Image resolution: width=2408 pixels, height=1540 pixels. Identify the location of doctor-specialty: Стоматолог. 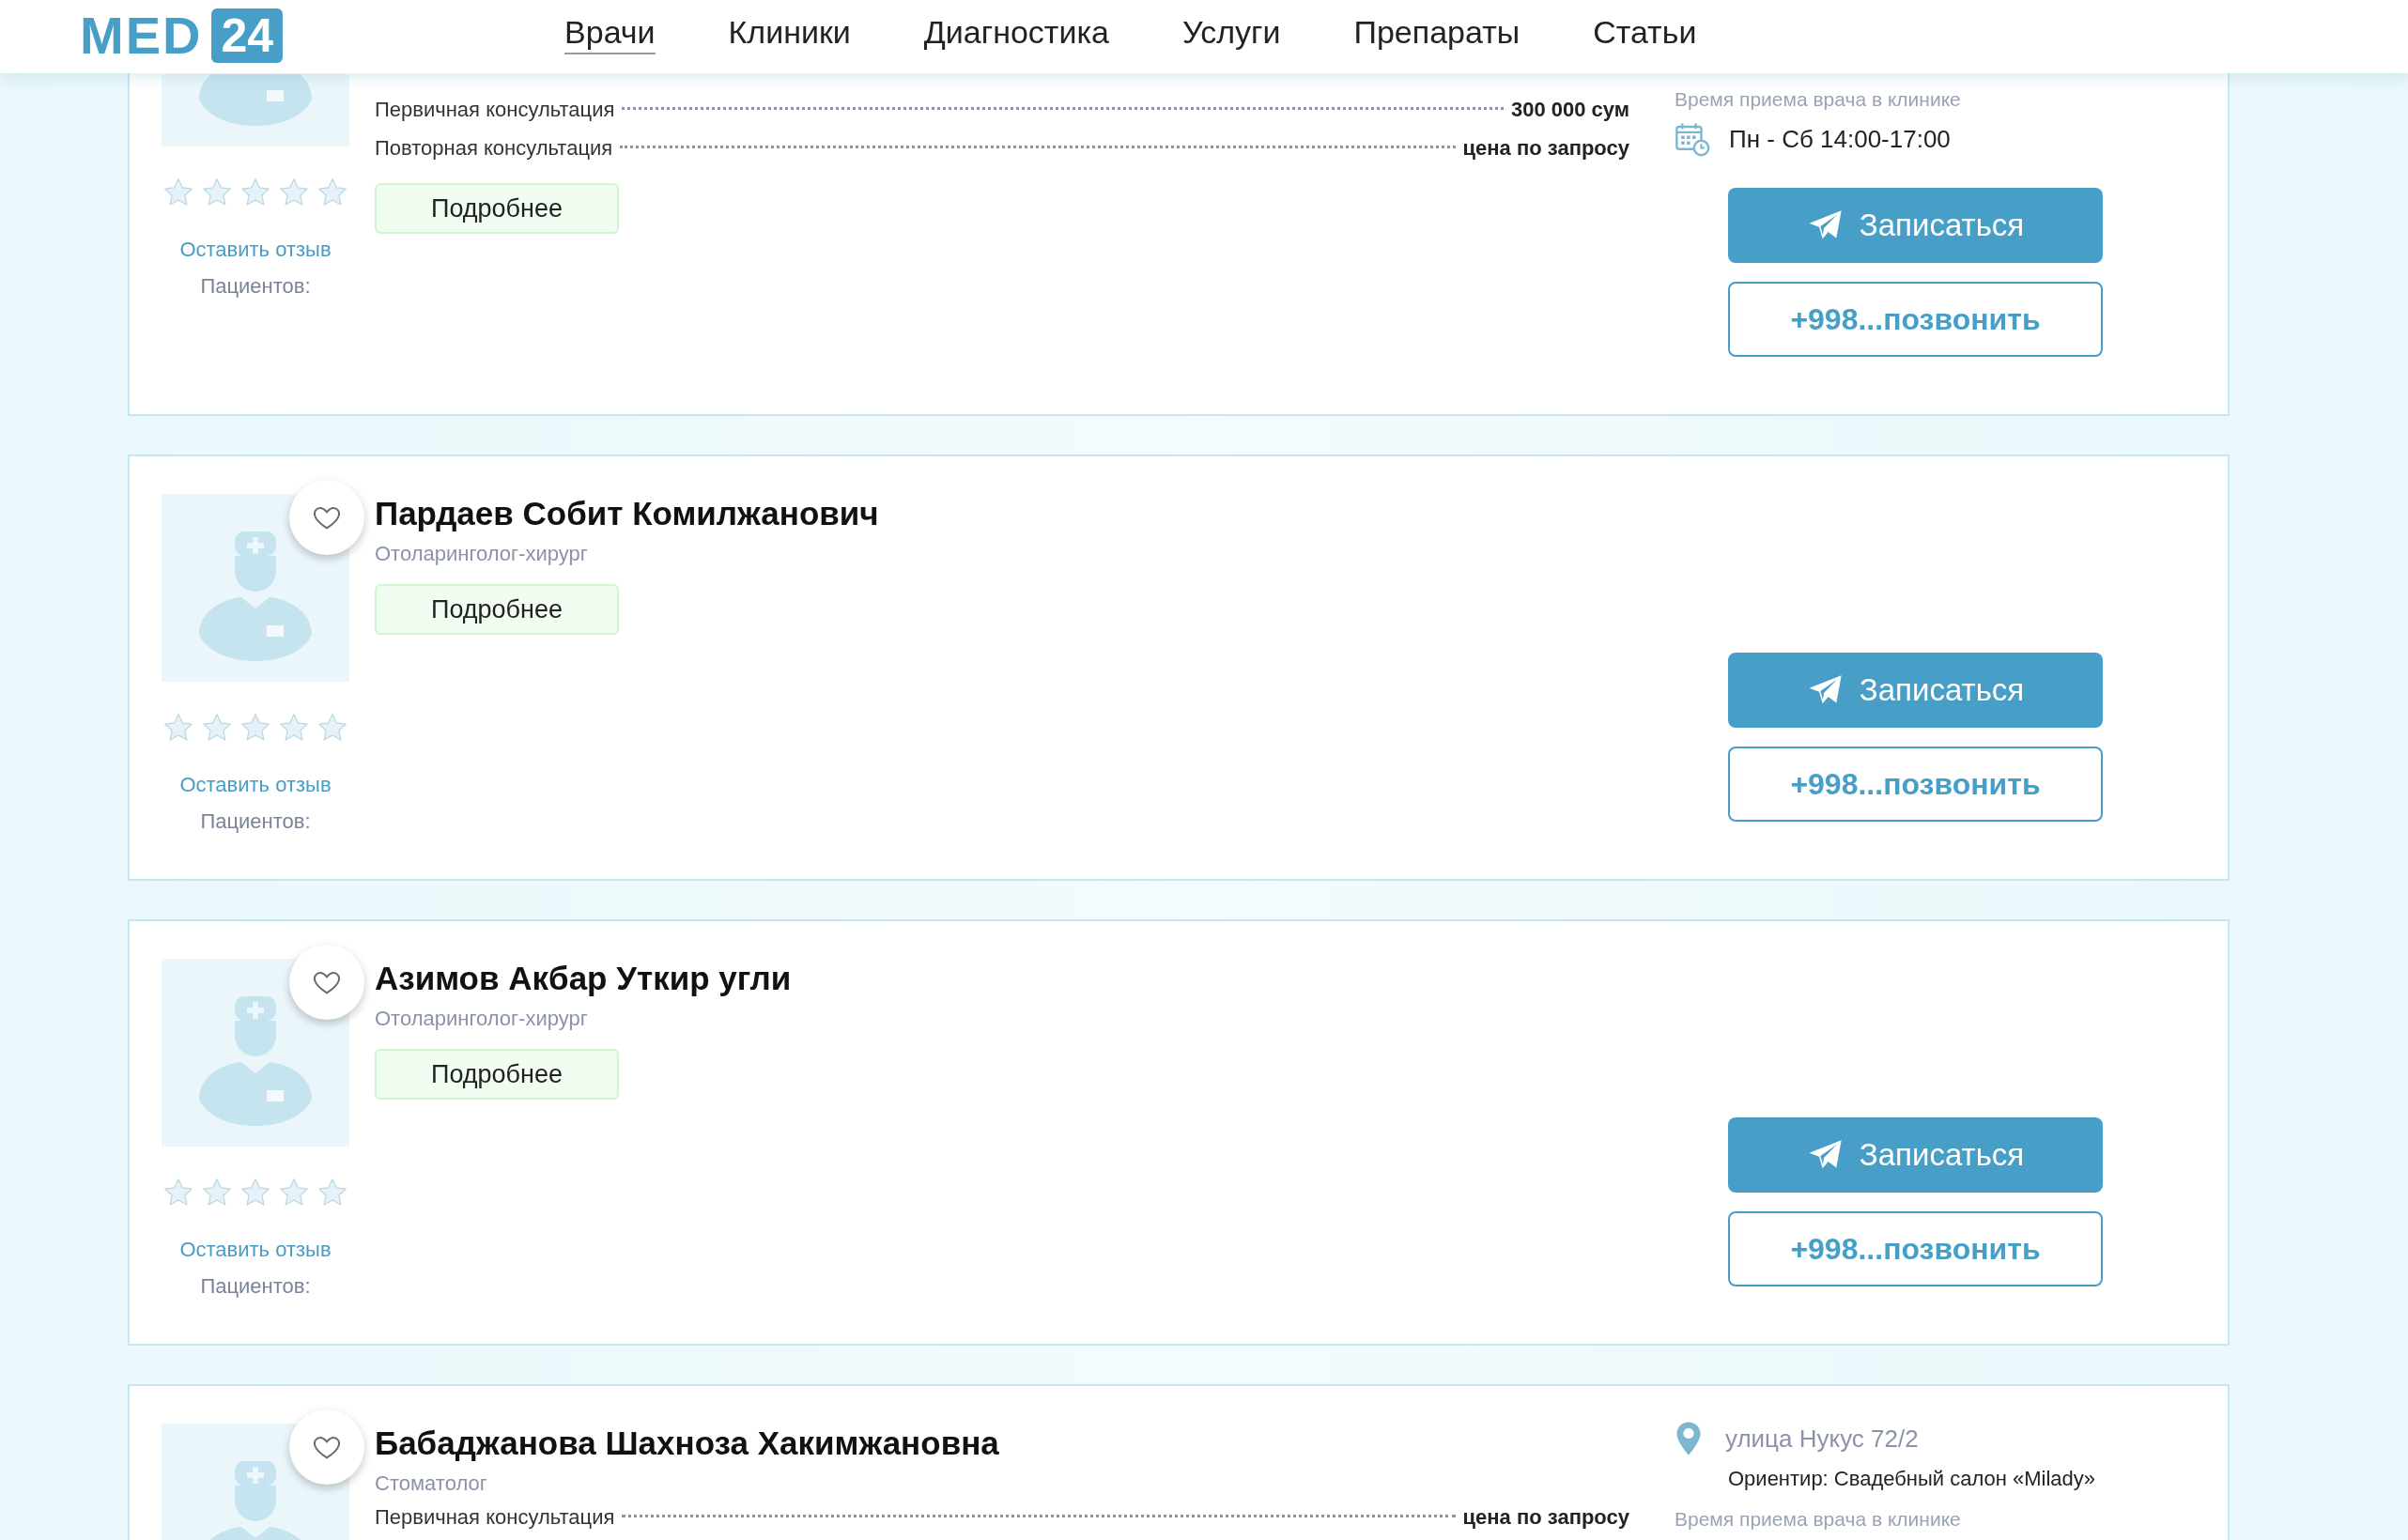
(431, 1484).